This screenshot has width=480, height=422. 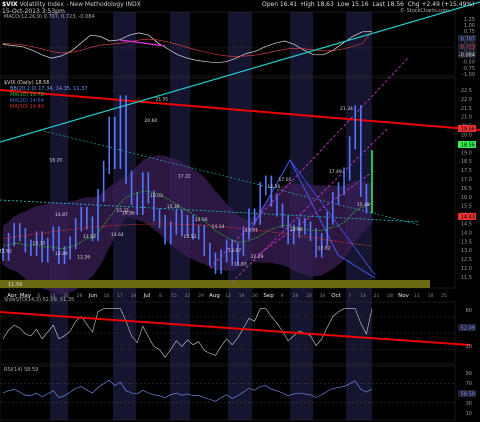 What do you see at coordinates (403, 296) in the screenshot?
I see `date-axis-label: Nov` at bounding box center [403, 296].